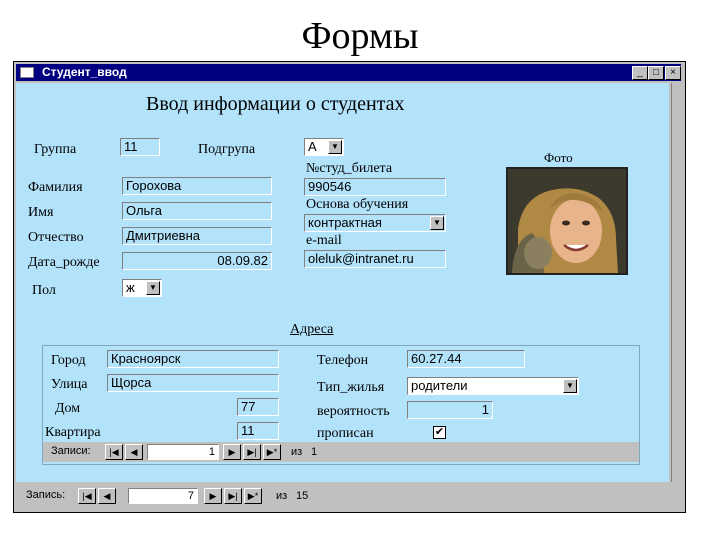 This screenshot has height=540, width=720. I want to click on birth-date-label: Дата_рожде, so click(64, 262).